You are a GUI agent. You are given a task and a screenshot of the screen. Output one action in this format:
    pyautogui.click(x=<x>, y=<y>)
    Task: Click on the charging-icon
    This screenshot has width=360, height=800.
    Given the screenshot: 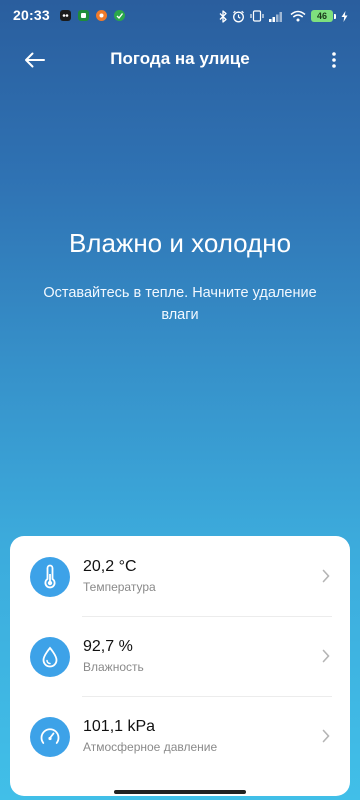 What is the action you would take?
    pyautogui.click(x=344, y=16)
    